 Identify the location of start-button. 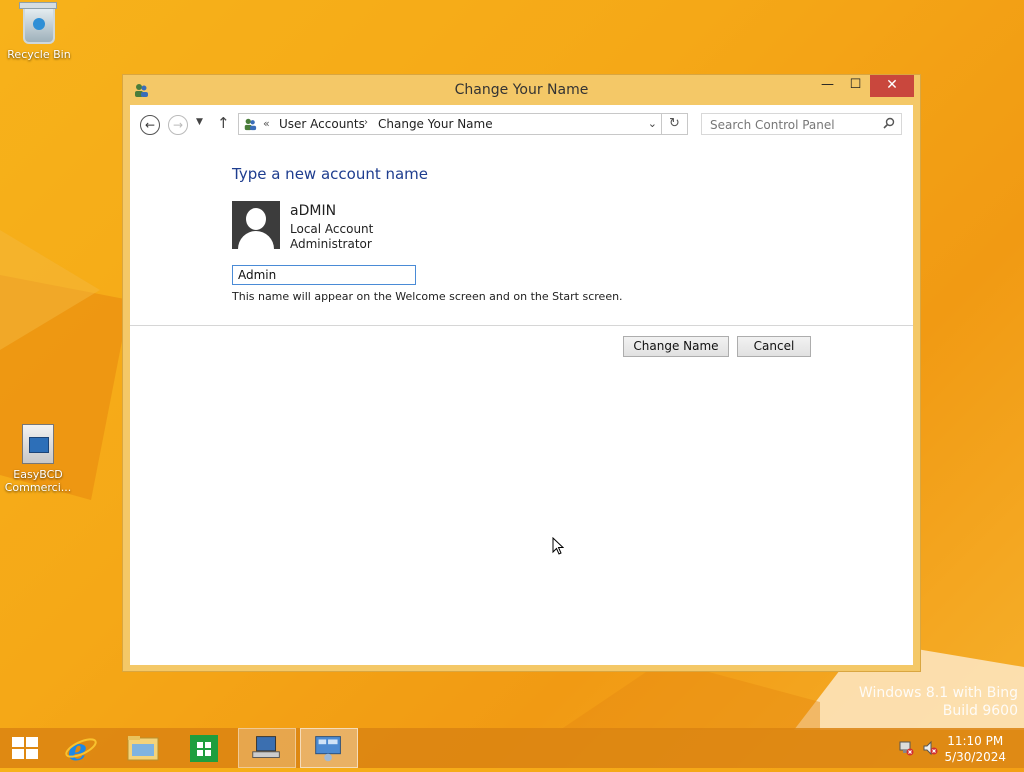
(25, 748).